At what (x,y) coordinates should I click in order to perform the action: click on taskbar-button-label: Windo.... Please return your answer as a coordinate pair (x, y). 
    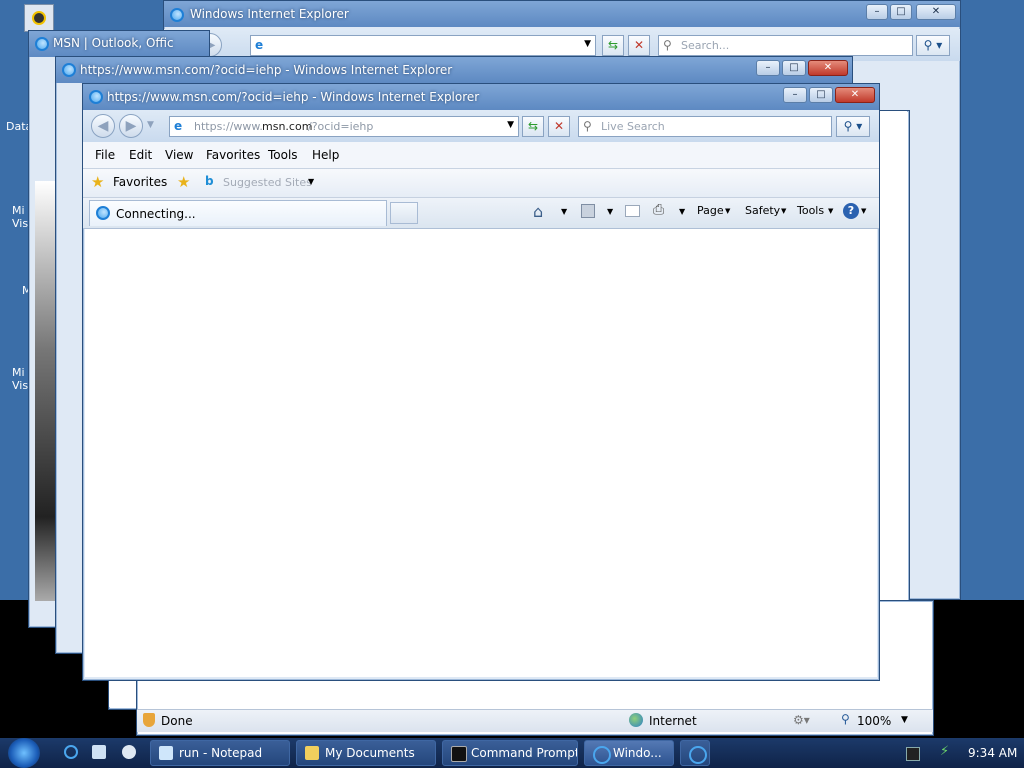
    Looking at the image, I should click on (637, 753).